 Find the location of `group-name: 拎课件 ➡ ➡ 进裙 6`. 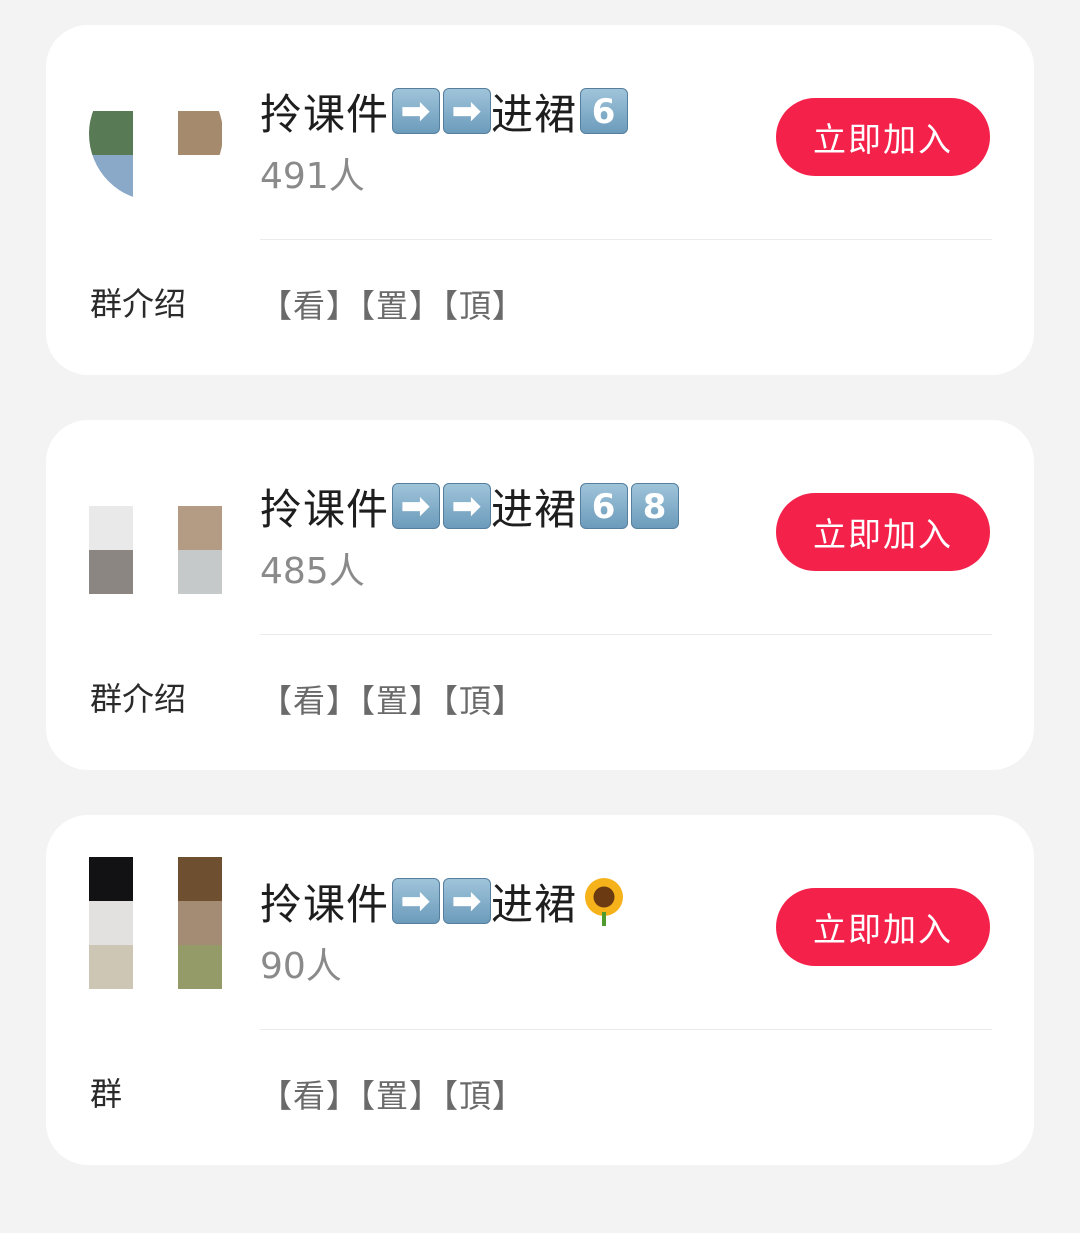

group-name: 拎课件 ➡ ➡ 进裙 6 is located at coordinates (444, 111).